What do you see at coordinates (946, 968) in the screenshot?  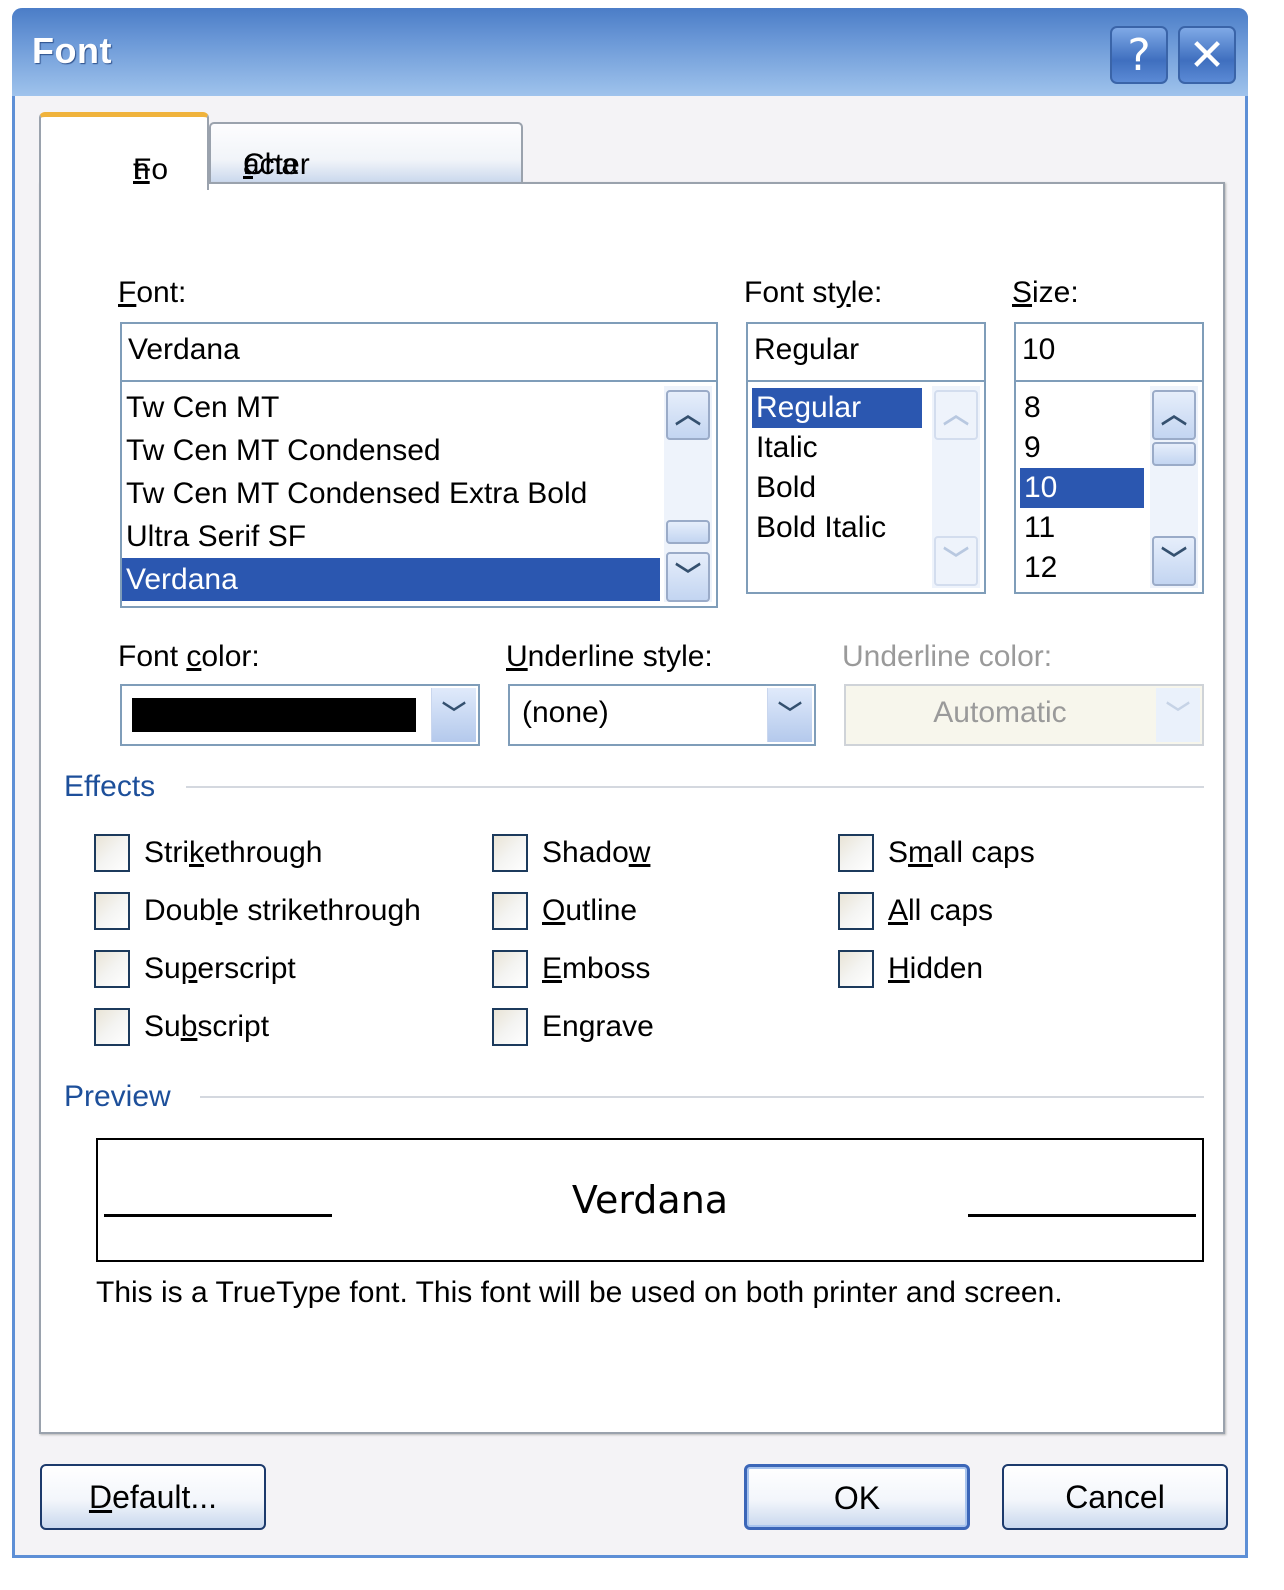 I see `label-text: idden` at bounding box center [946, 968].